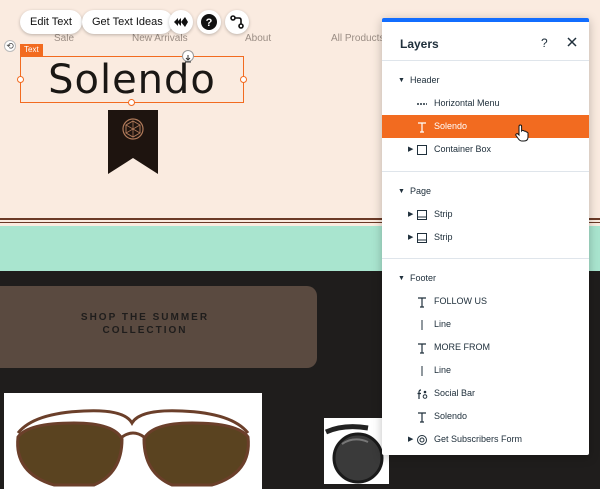 The width and height of the screenshot is (600, 489). What do you see at coordinates (354, 454) in the screenshot?
I see `round-sunglasses-icon` at bounding box center [354, 454].